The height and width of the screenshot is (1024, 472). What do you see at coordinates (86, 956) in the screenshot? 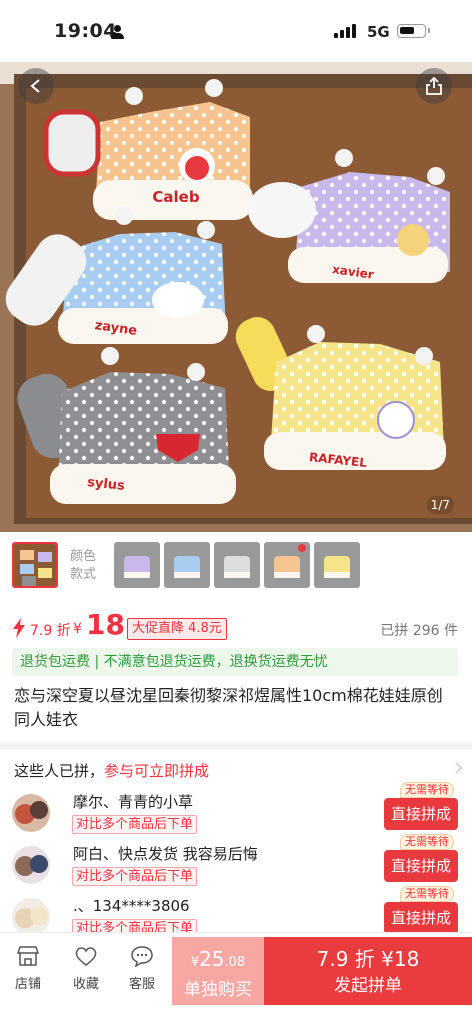
I see `heart-icon` at bounding box center [86, 956].